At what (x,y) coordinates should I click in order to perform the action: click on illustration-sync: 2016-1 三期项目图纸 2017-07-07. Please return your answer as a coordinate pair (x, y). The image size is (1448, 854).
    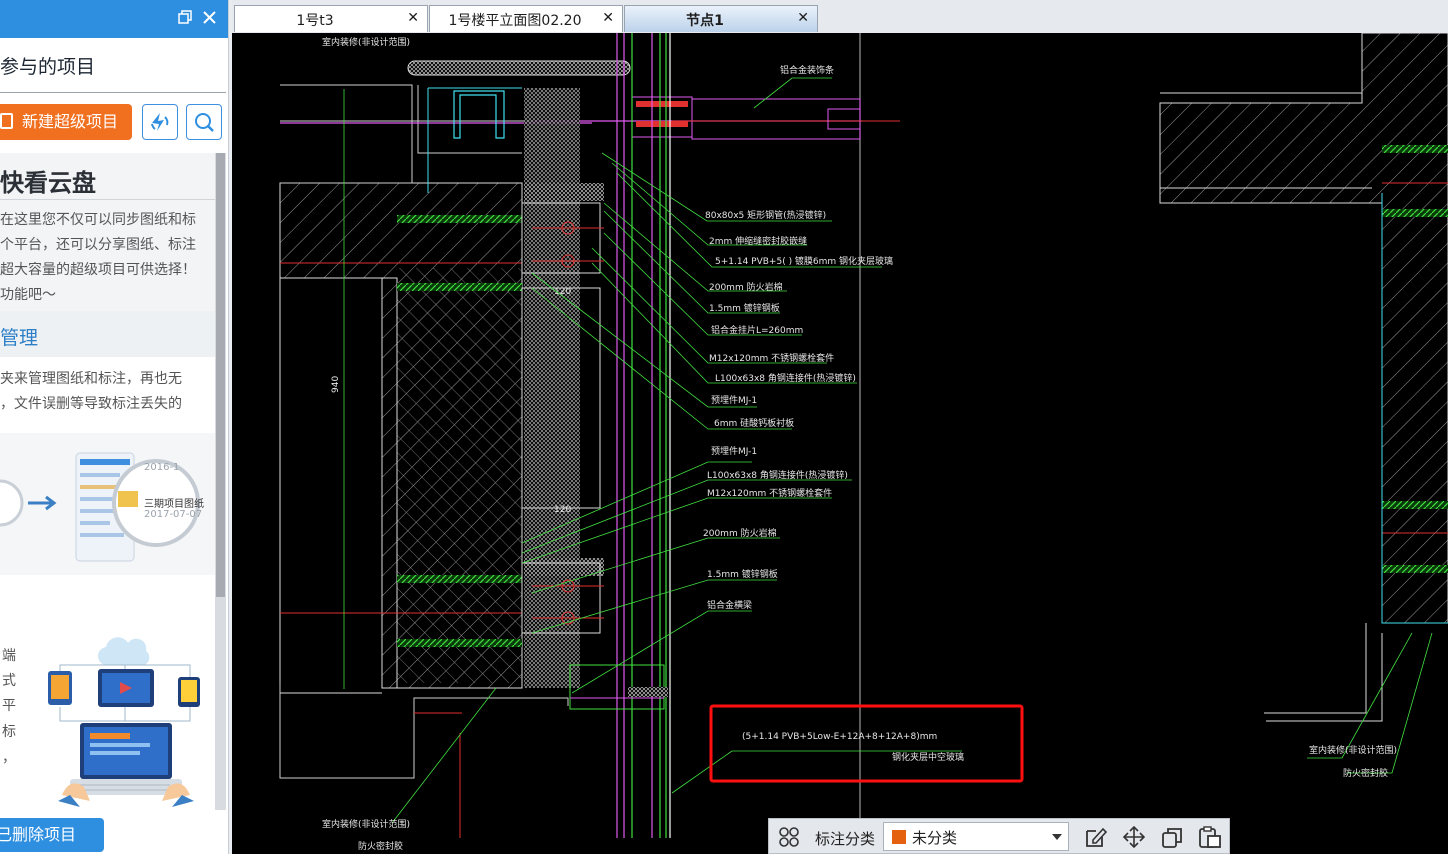
    Looking at the image, I should click on (107, 504).